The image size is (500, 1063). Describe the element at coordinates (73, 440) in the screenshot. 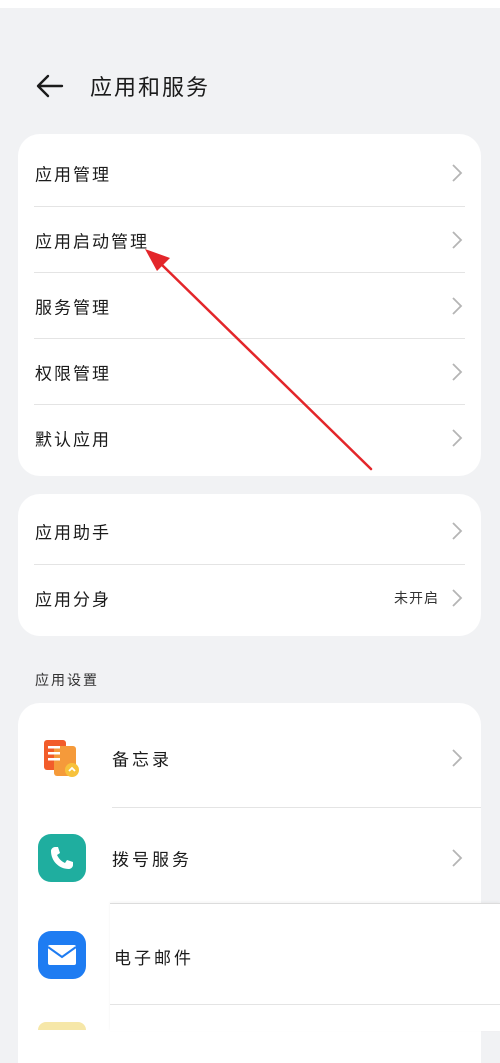

I see `item-label: 默认应用` at that location.